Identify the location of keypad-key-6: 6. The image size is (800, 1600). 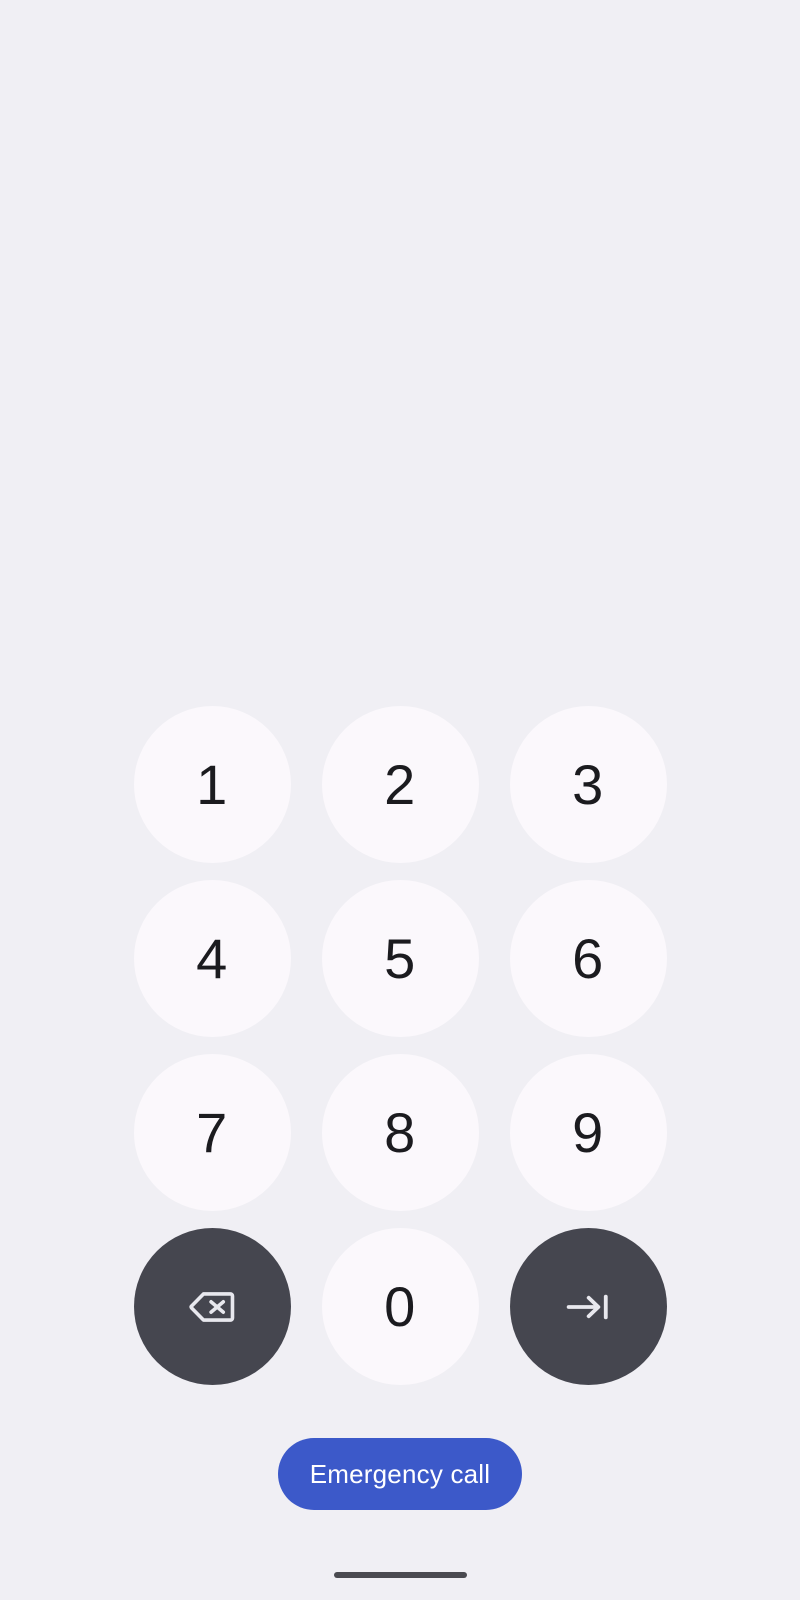
(588, 958).